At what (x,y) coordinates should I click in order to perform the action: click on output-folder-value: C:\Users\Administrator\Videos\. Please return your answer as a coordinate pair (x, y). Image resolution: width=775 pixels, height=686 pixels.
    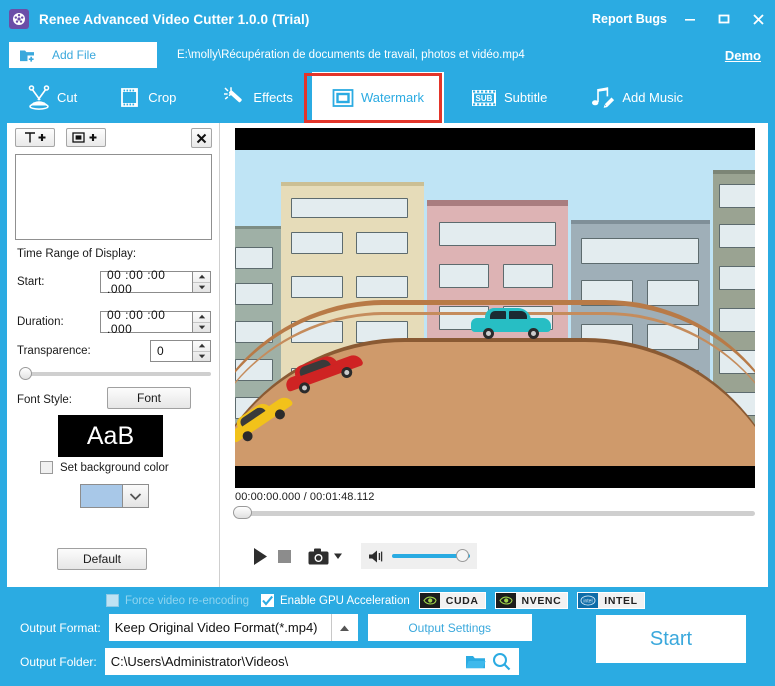
    Looking at the image, I should click on (199, 661).